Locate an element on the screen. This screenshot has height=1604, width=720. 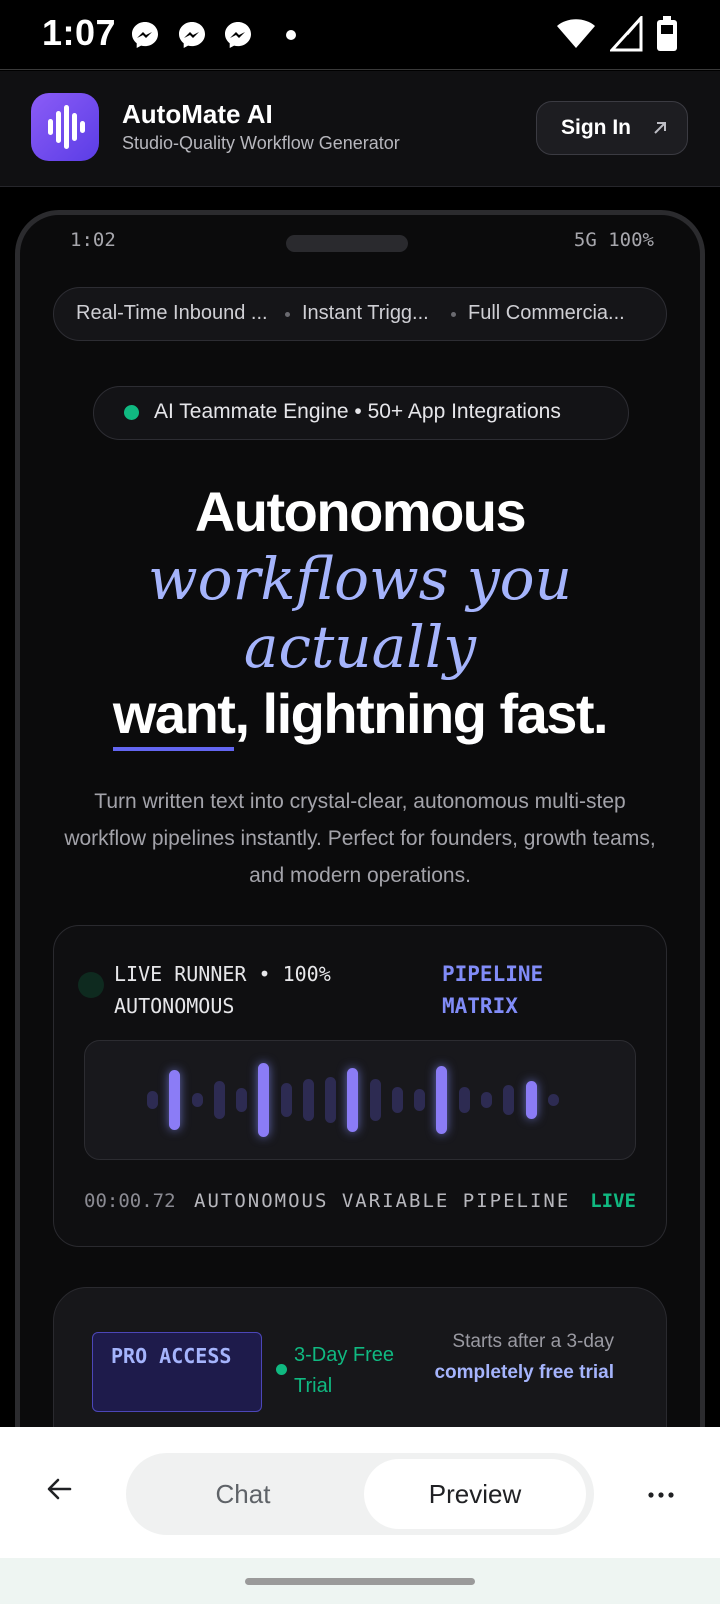
device-notch is located at coordinates (347, 243).